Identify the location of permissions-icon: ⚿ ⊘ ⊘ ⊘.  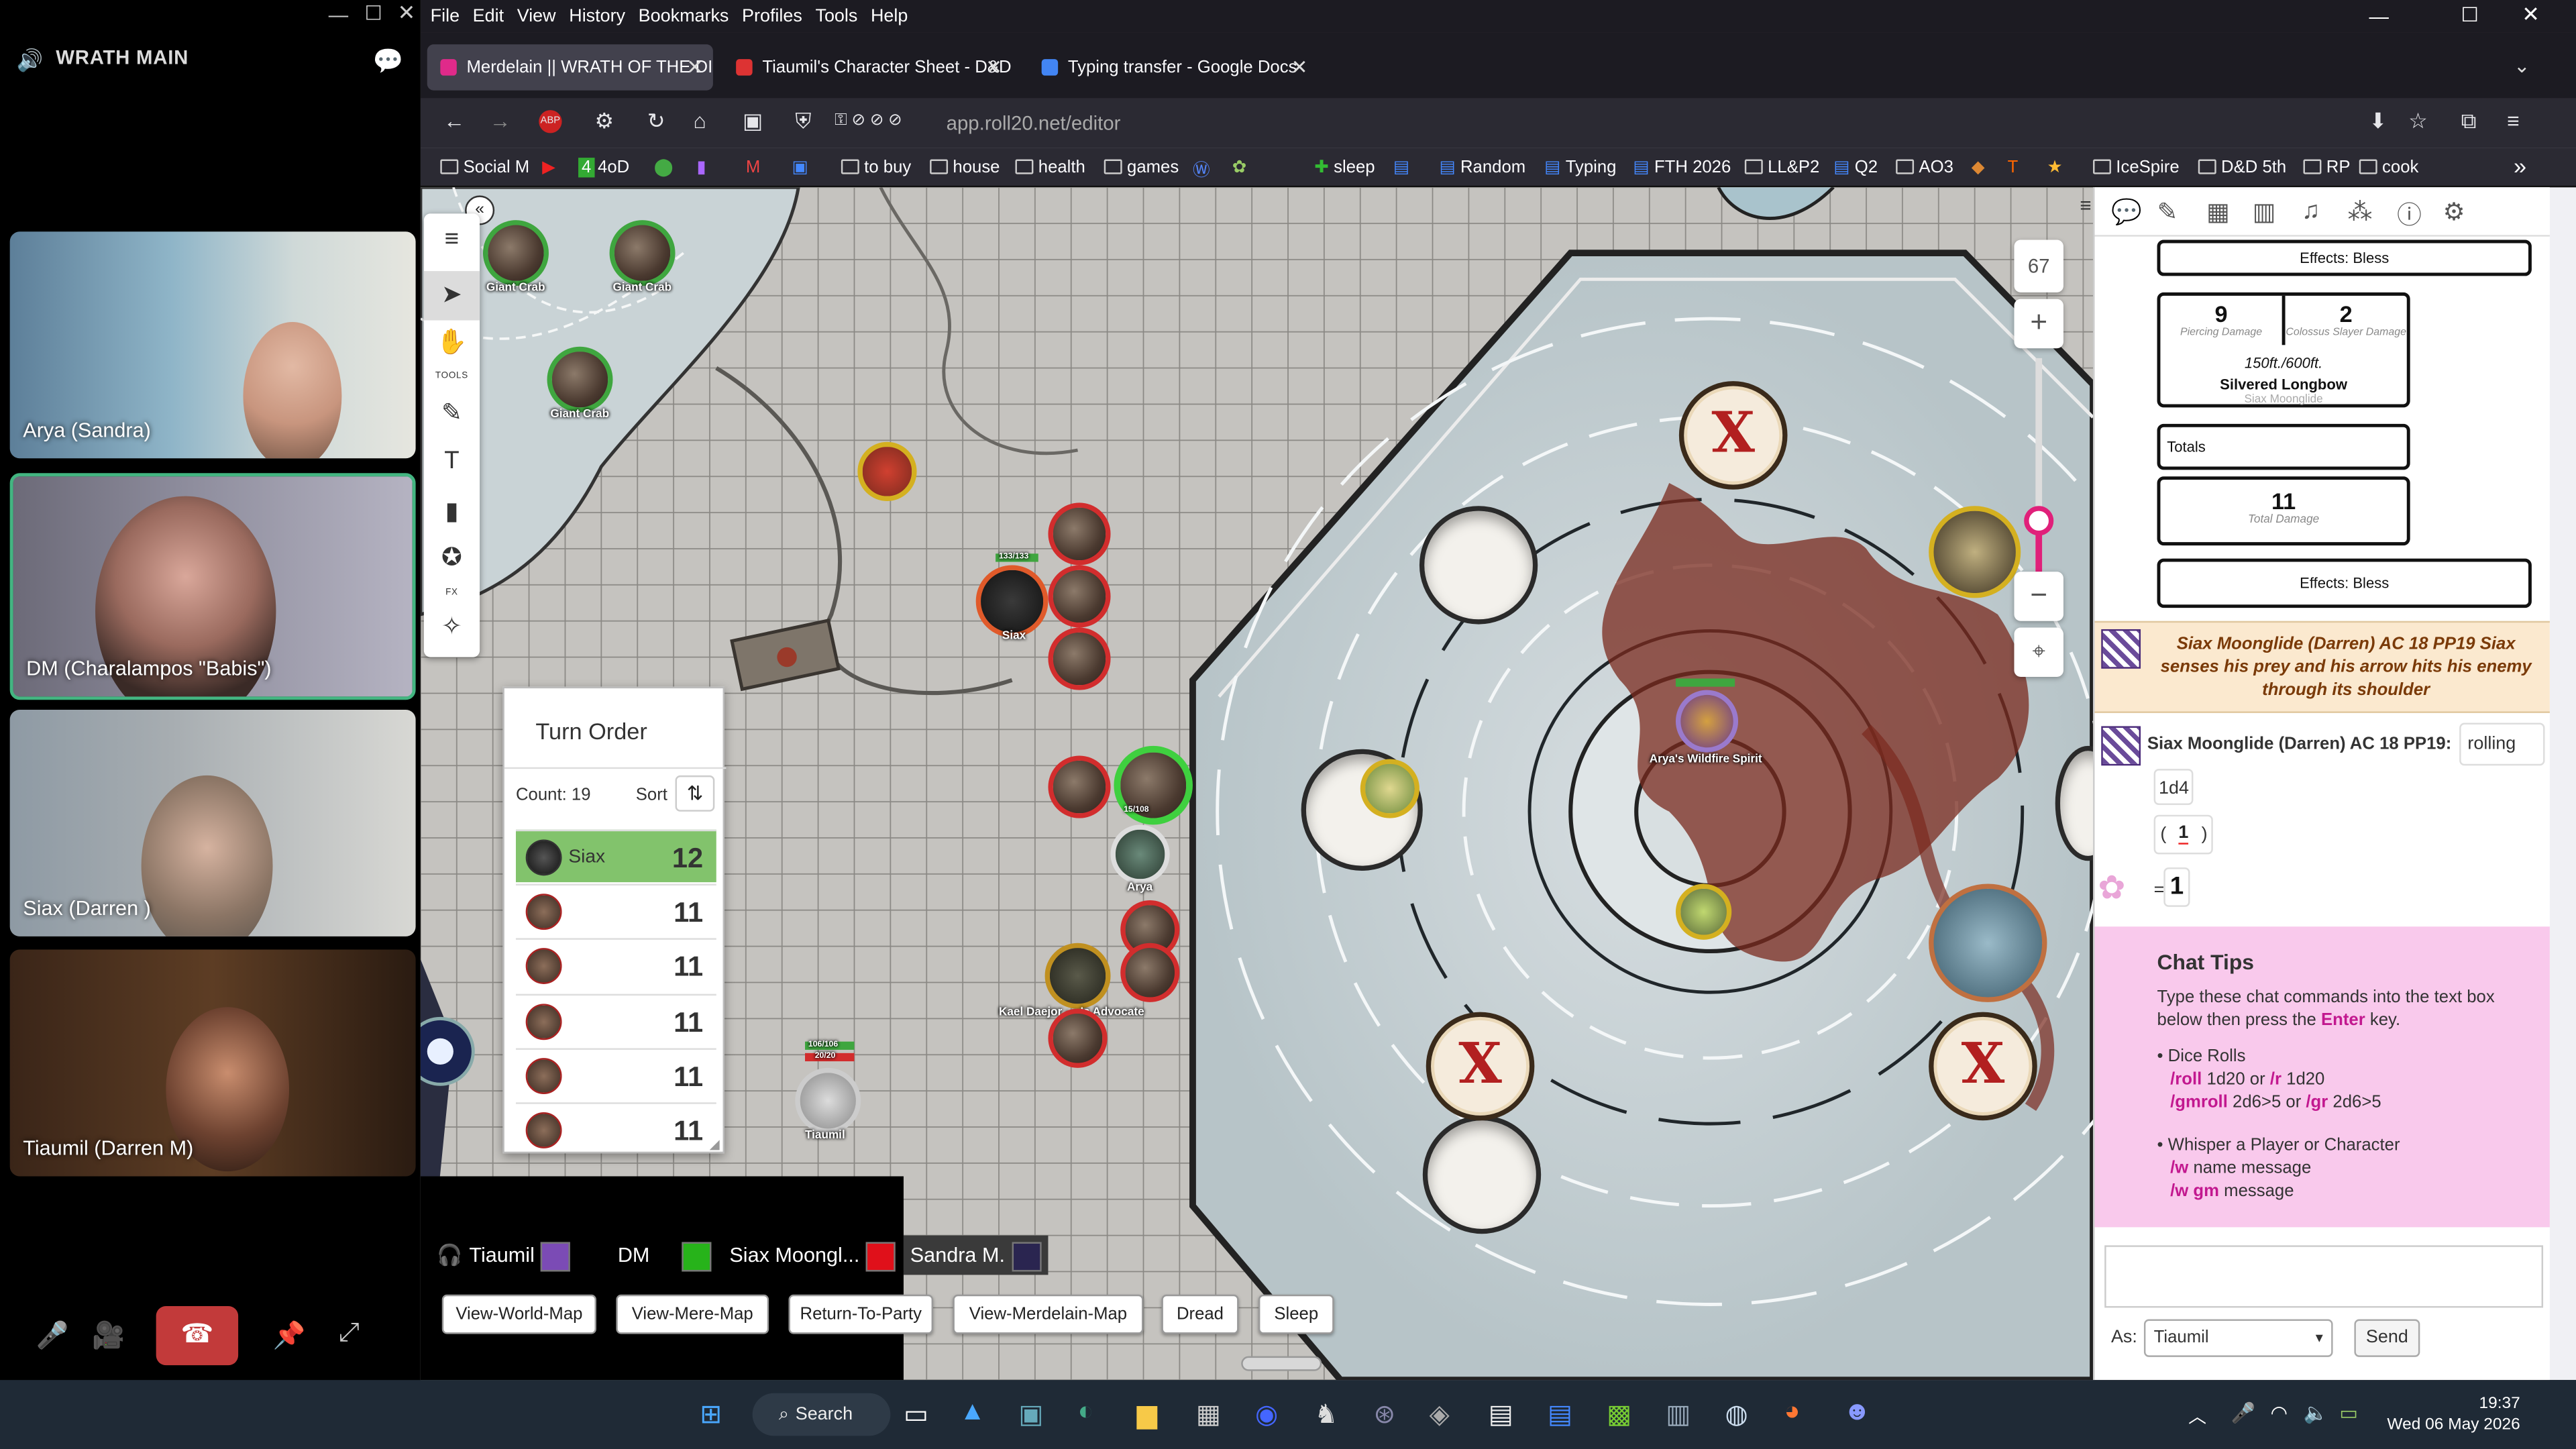
(868, 121).